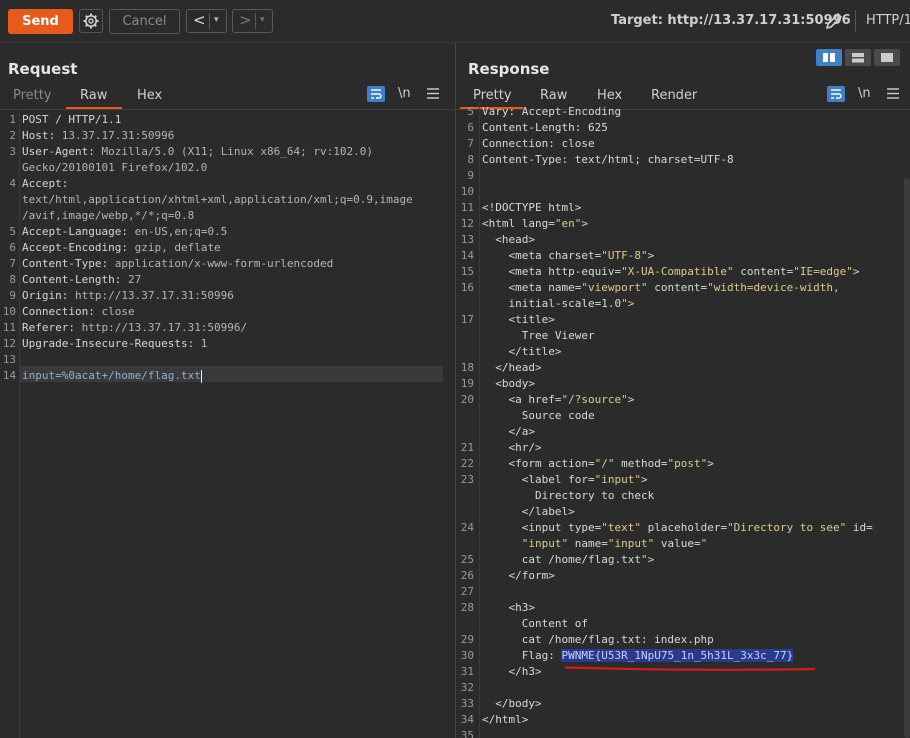 This screenshot has width=910, height=738. Describe the element at coordinates (505, 720) in the screenshot. I see `code-text: </html>` at that location.